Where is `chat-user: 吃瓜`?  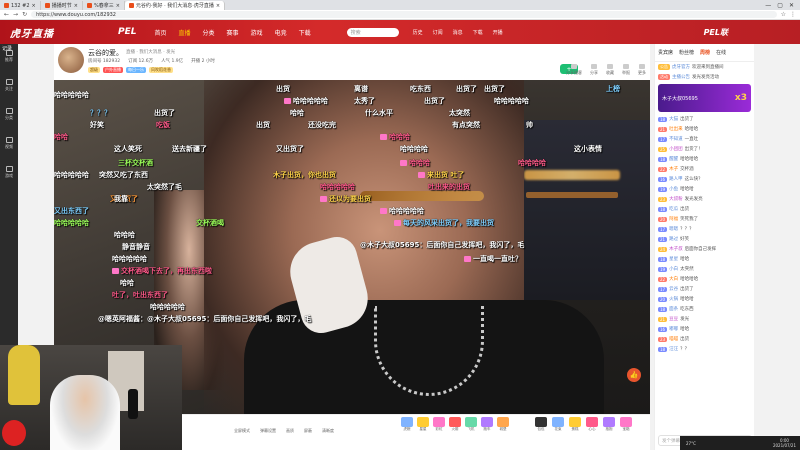
chat-user: 吃瓜 is located at coordinates (673, 209).